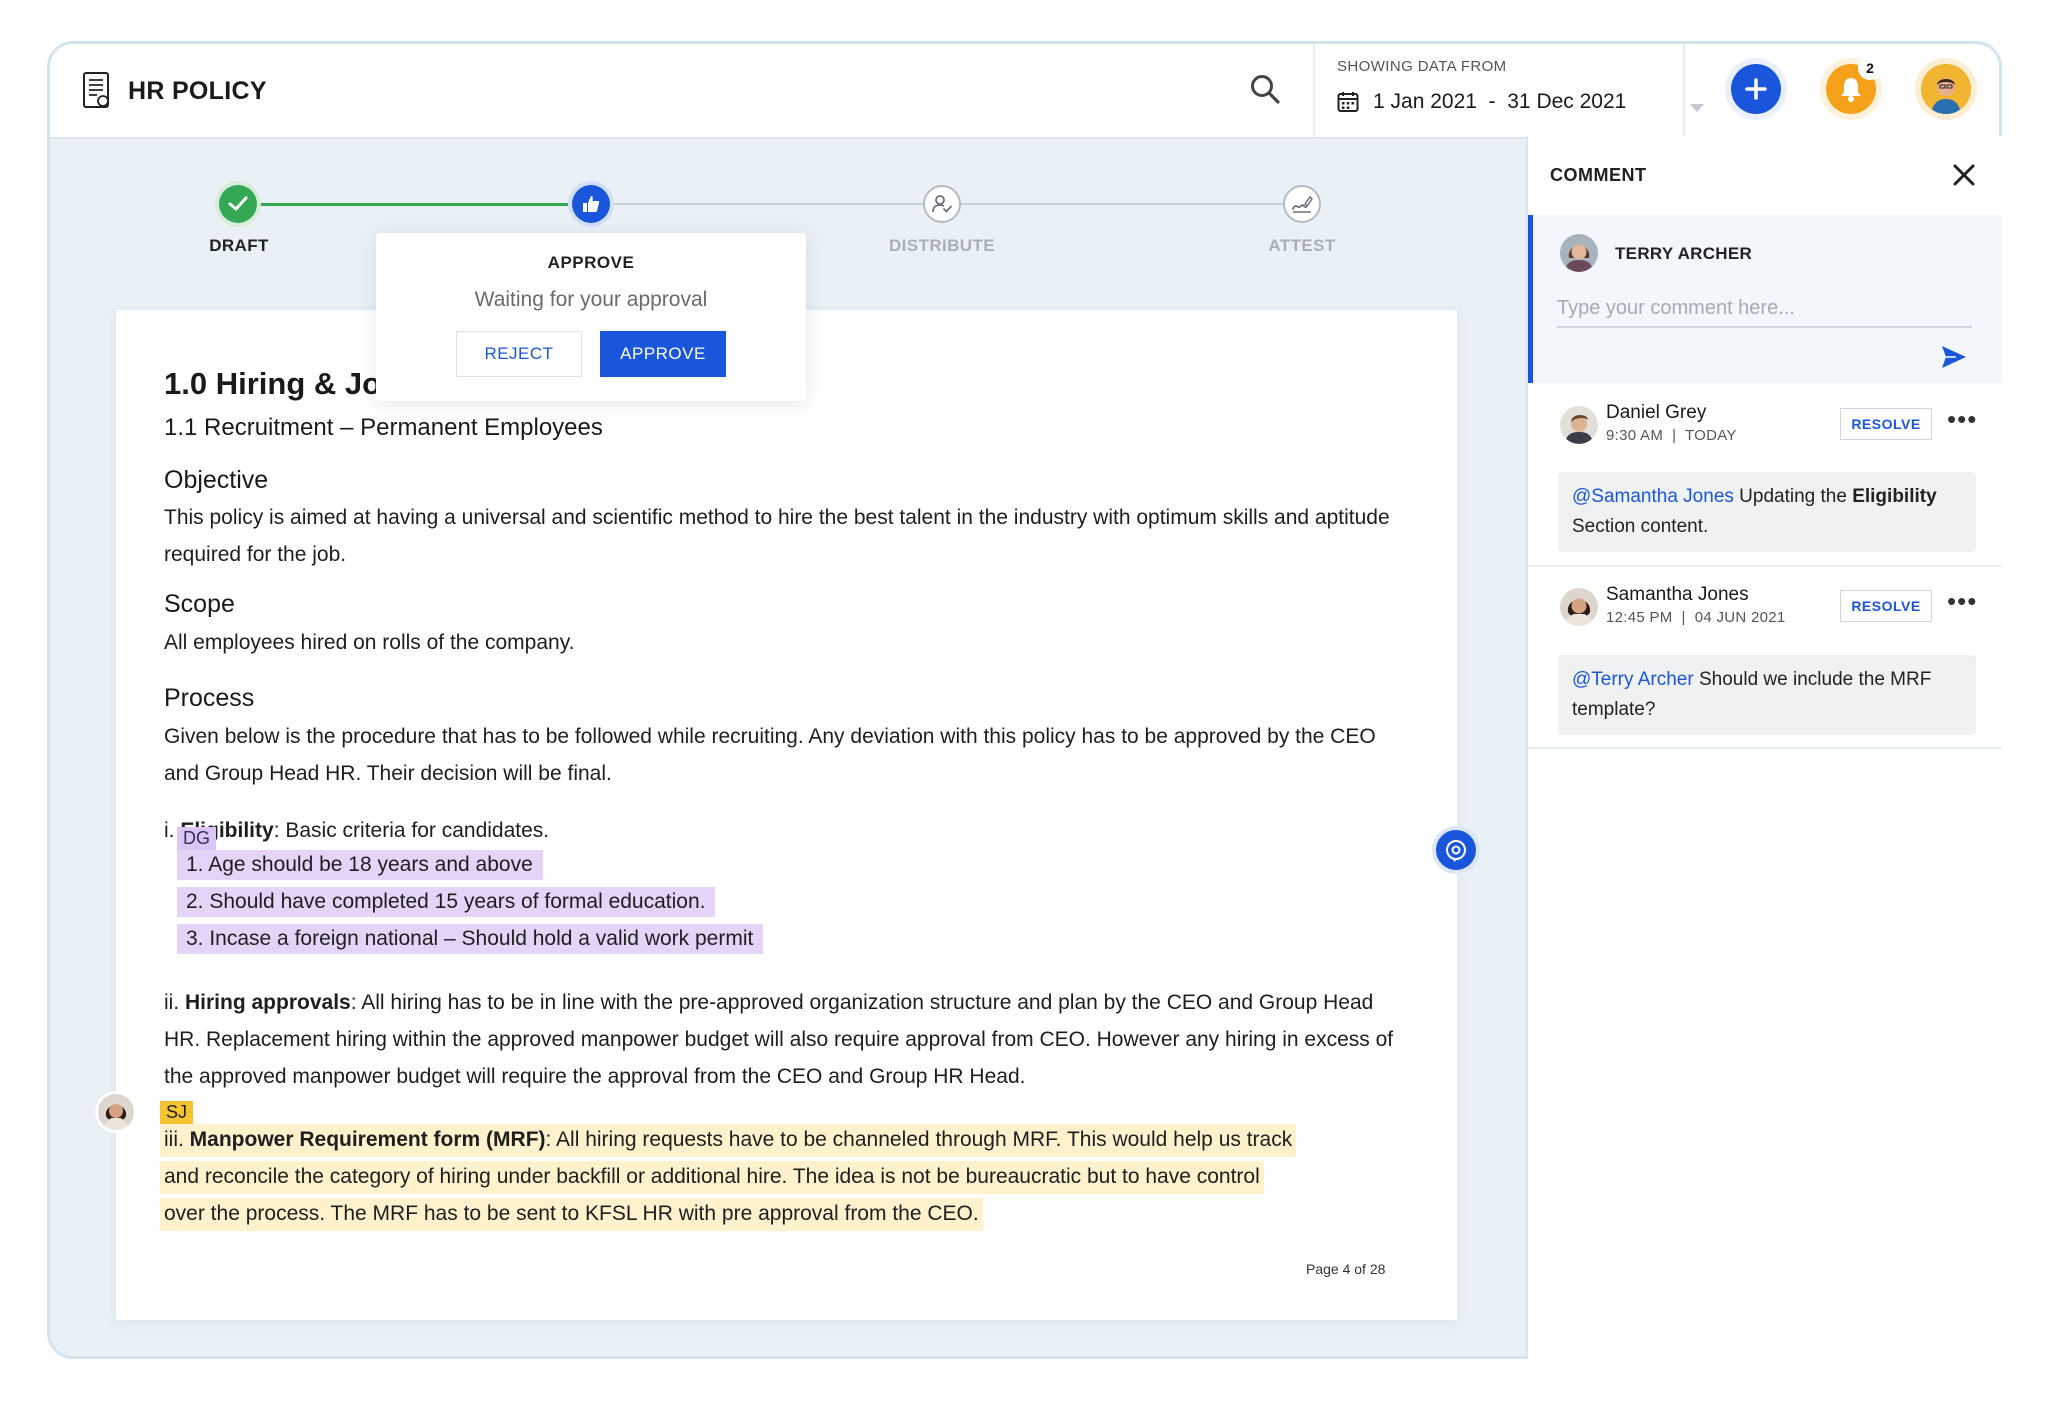 This screenshot has height=1401, width=2048. What do you see at coordinates (591, 299) in the screenshot?
I see `popover-subtitle: Waiting for your approval` at bounding box center [591, 299].